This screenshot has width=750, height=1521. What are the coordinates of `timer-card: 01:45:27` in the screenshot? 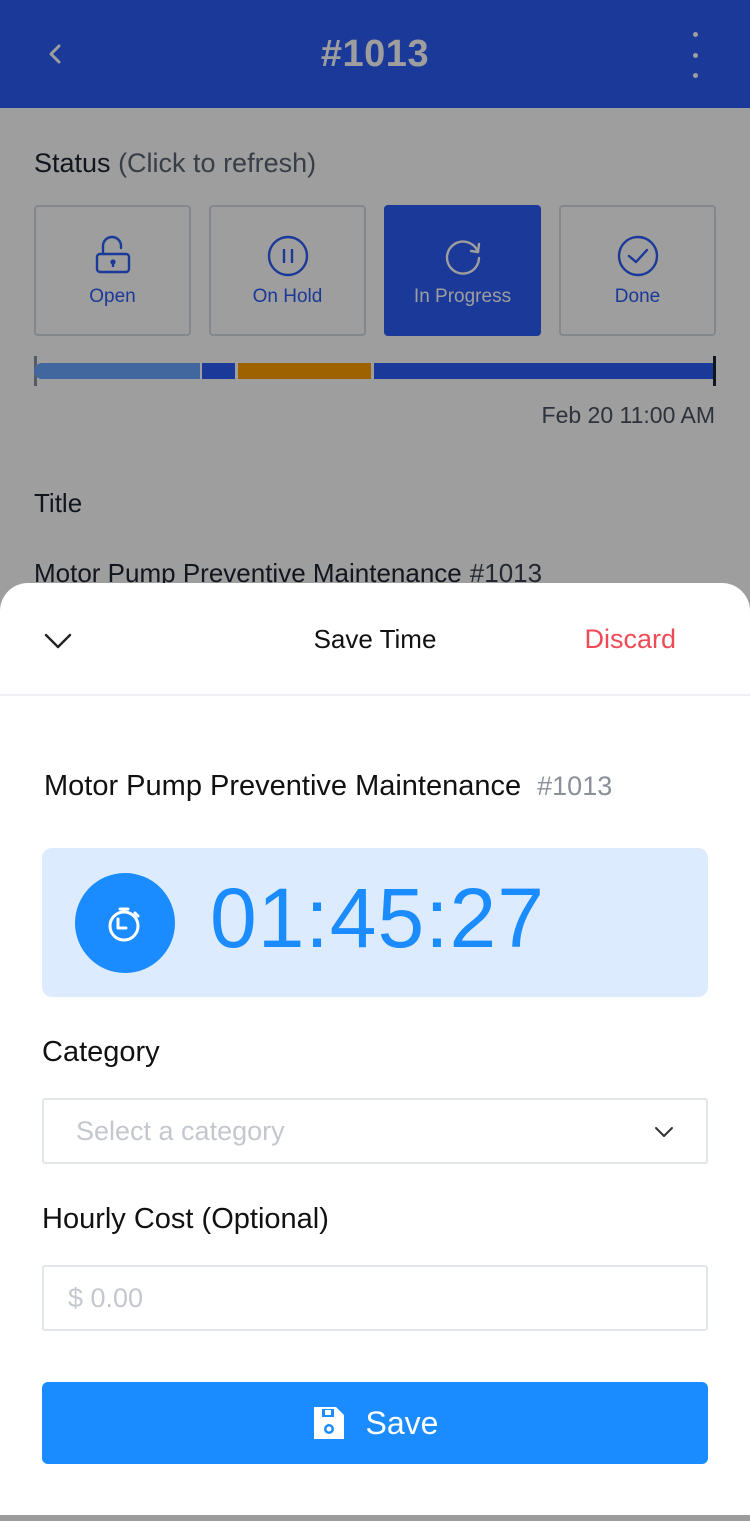 It's located at (375, 922).